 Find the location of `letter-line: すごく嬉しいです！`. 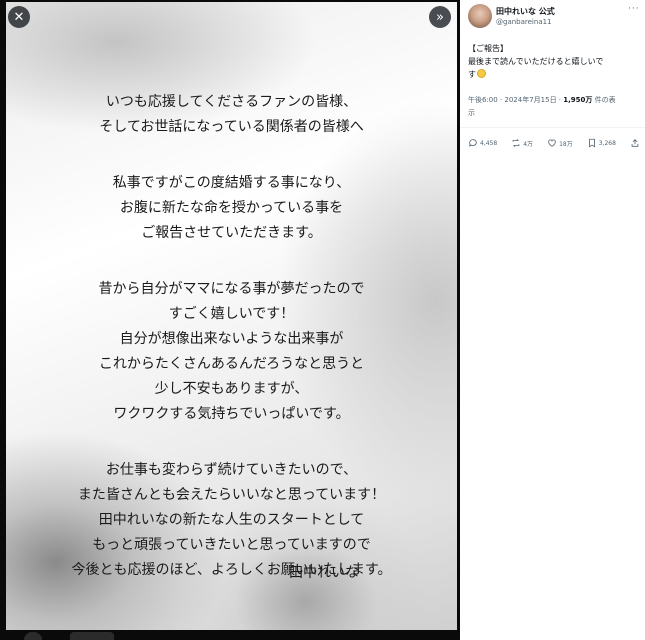

letter-line: すごく嬉しいです！ is located at coordinates (231, 314).